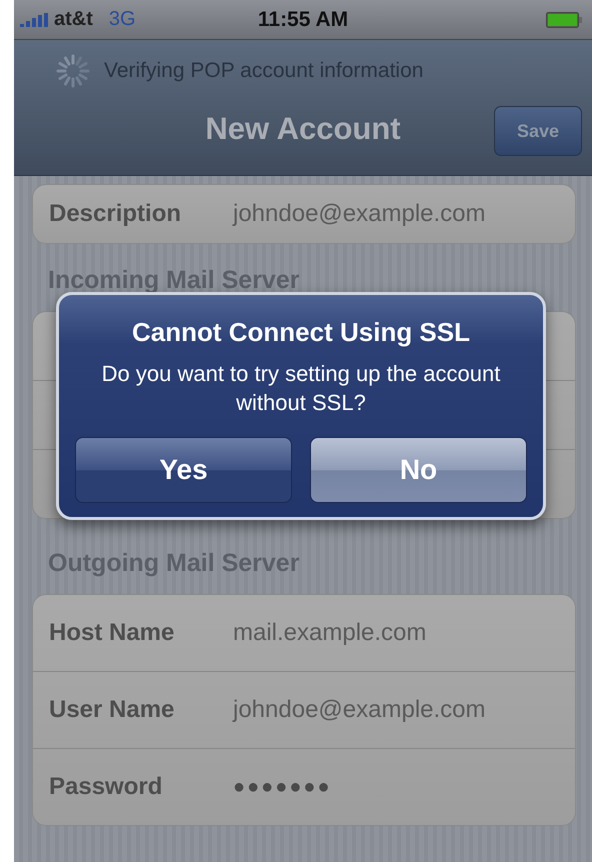 The width and height of the screenshot is (592, 862). I want to click on battery-icon, so click(564, 20).